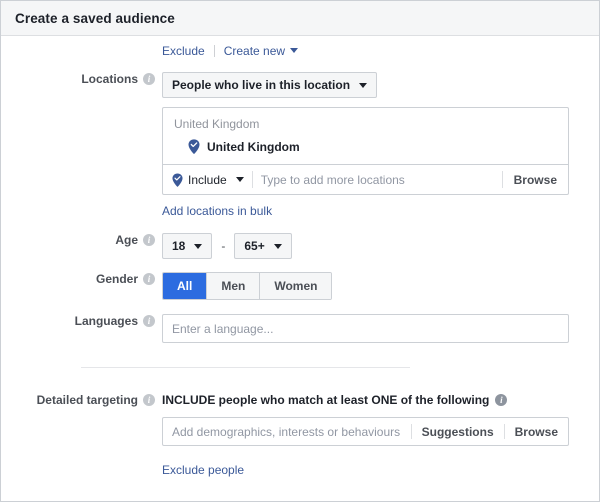 The width and height of the screenshot is (600, 502). Describe the element at coordinates (377, 179) in the screenshot. I see `add-locations-input` at that location.